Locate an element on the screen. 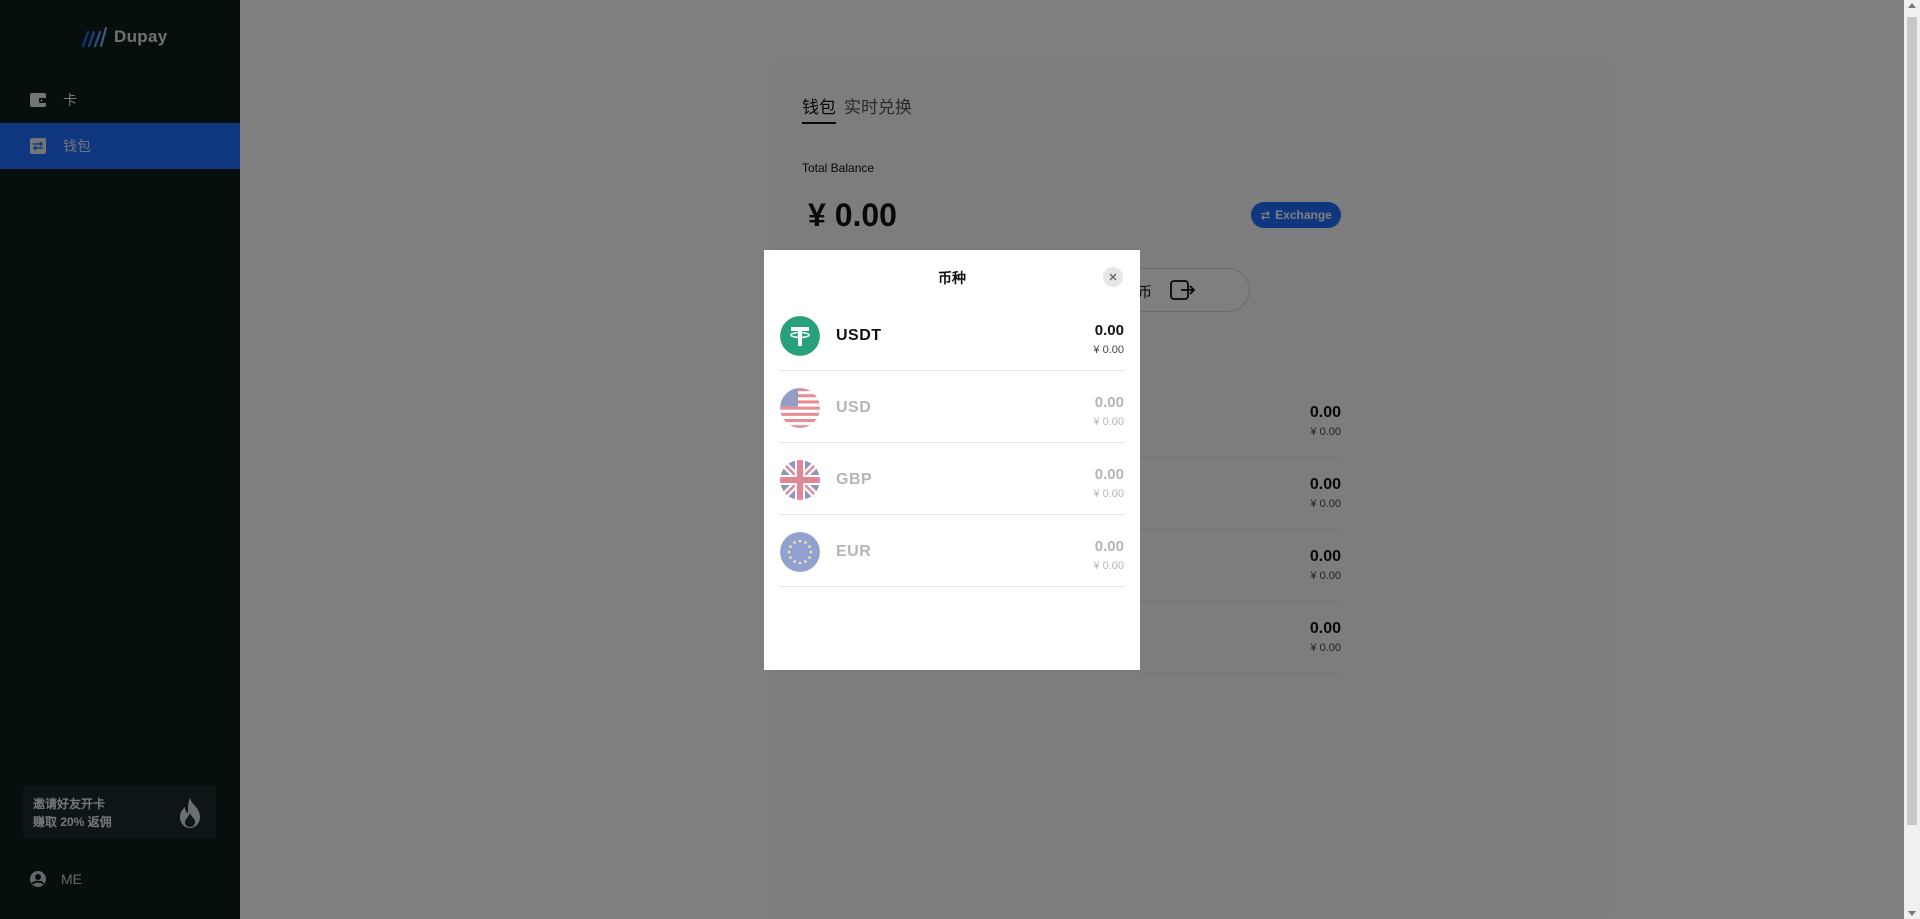 Image resolution: width=1920 pixels, height=919 pixels. page-scrollbar is located at coordinates (1912, 459).